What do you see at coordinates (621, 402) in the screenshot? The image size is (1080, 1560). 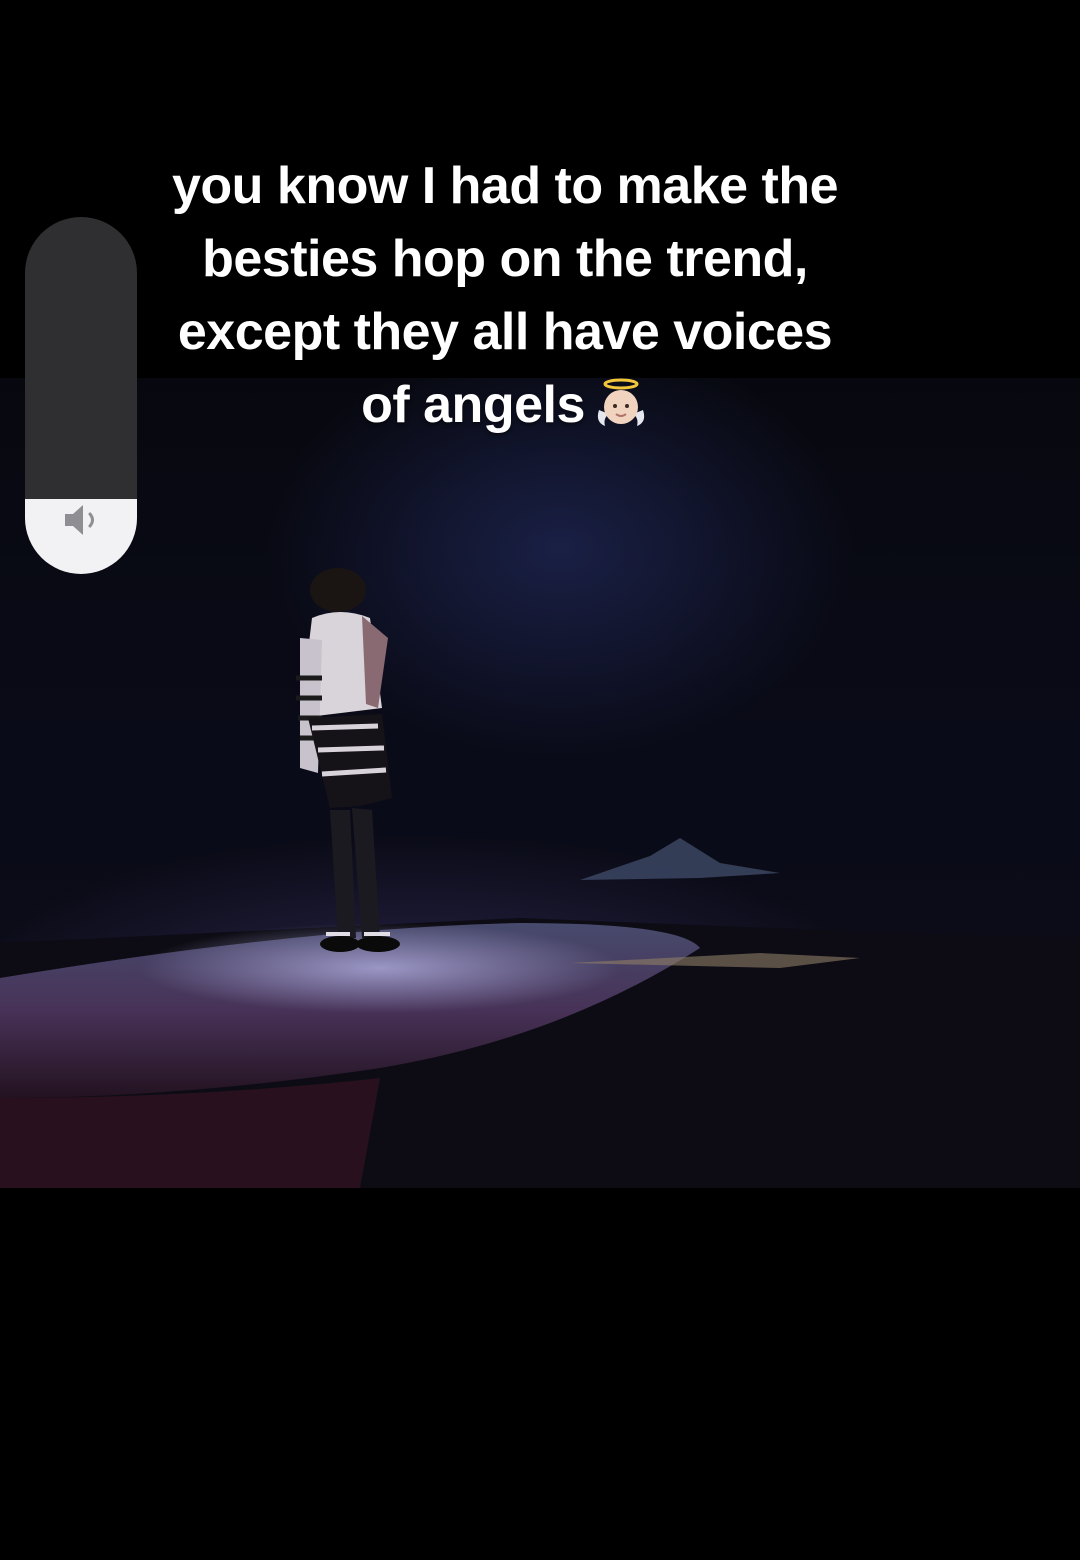 I see `baby-angel-emoji-icon` at bounding box center [621, 402].